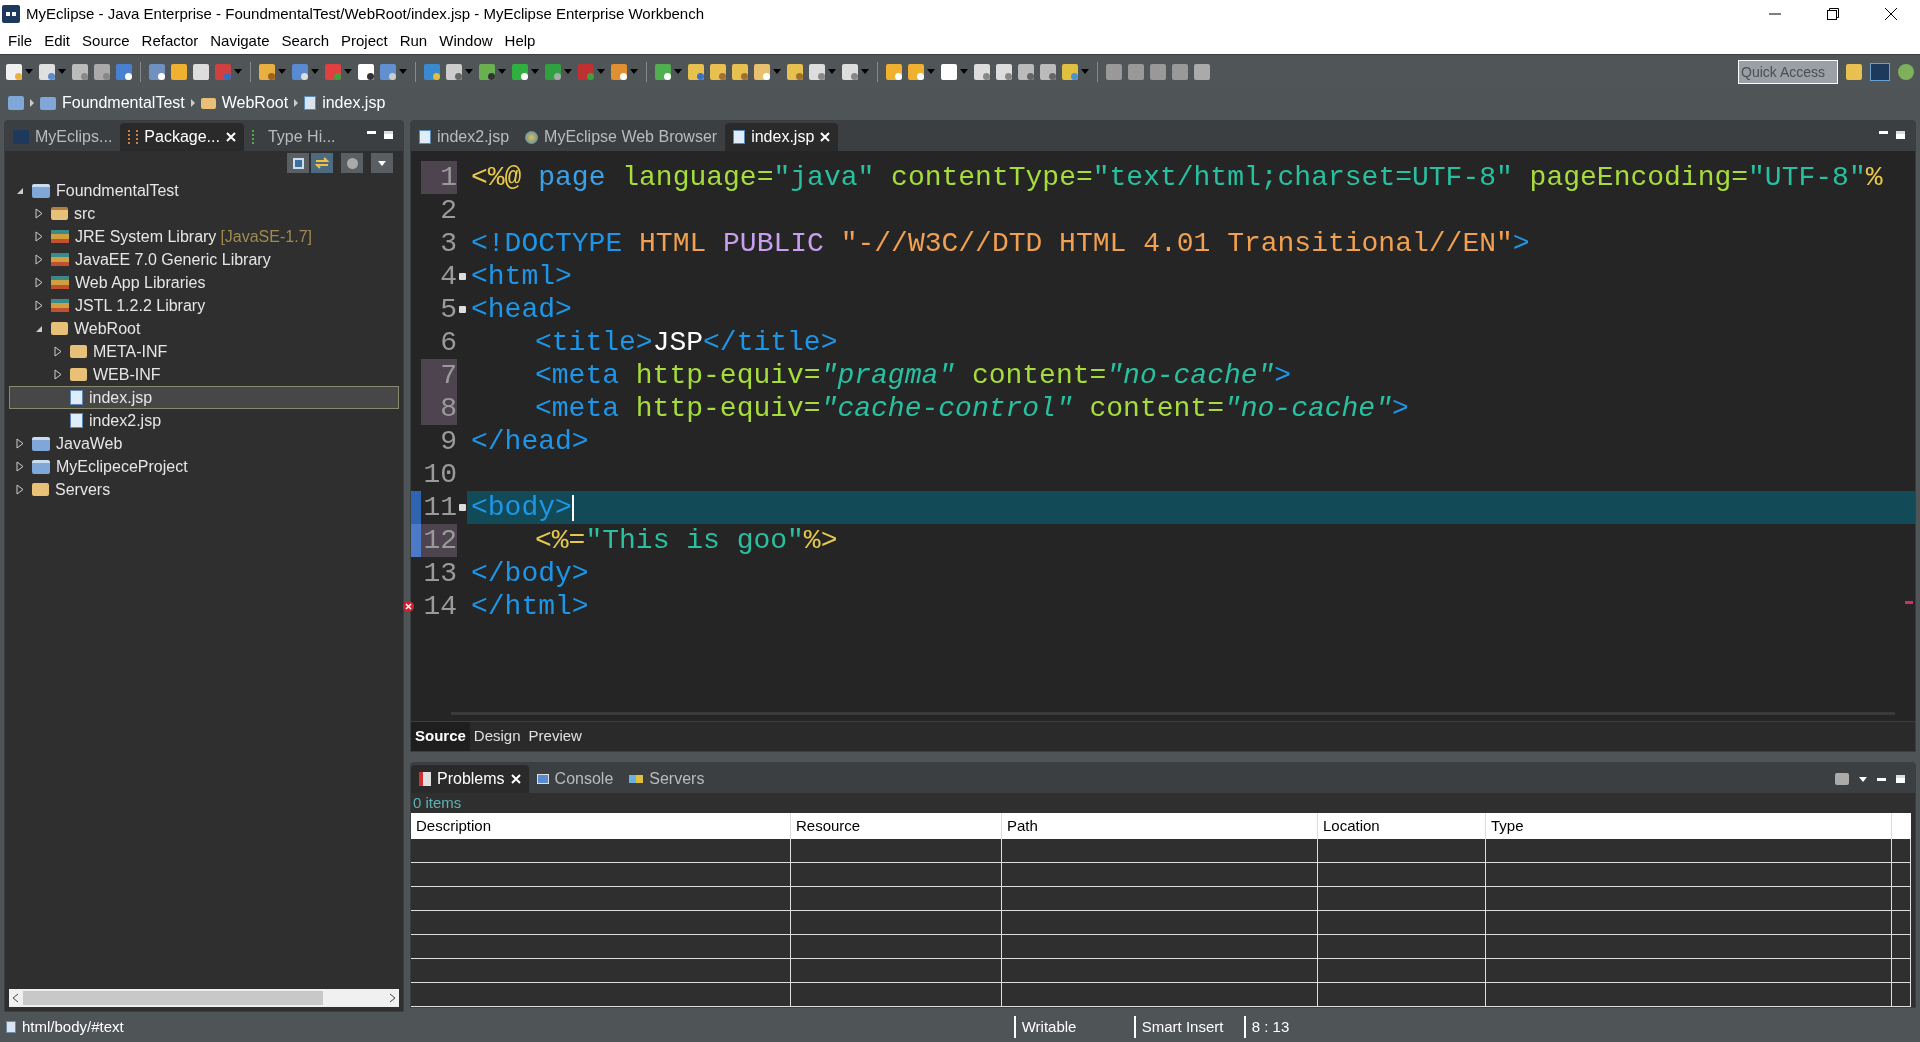 The image size is (1920, 1042). What do you see at coordinates (1881, 779) in the screenshot?
I see `minimize-icon` at bounding box center [1881, 779].